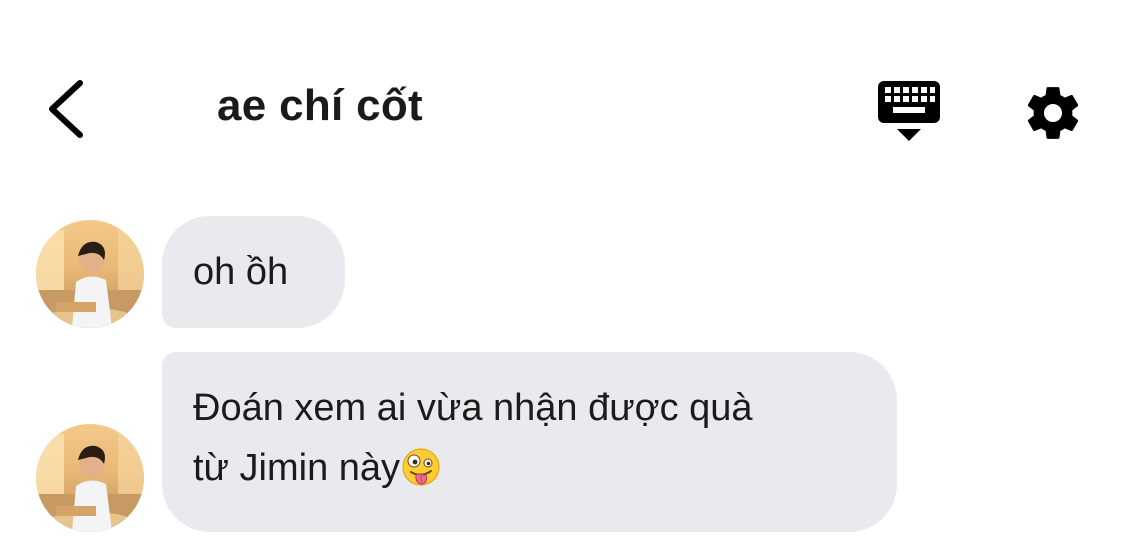 This screenshot has width=1125, height=551. I want to click on message-bubble: oh ồh, so click(253, 272).